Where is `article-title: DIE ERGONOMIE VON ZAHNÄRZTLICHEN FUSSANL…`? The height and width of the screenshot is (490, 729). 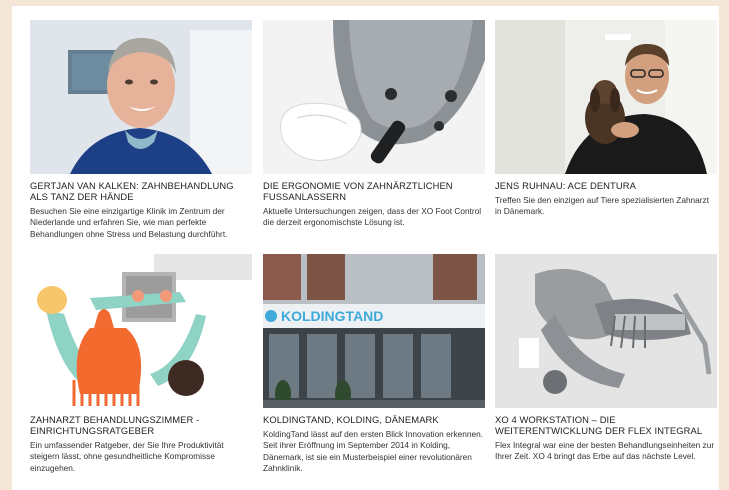
article-title: DIE ERGONOMIE VON ZAHNÄRZTLICHEN FUSSANL… is located at coordinates (374, 191).